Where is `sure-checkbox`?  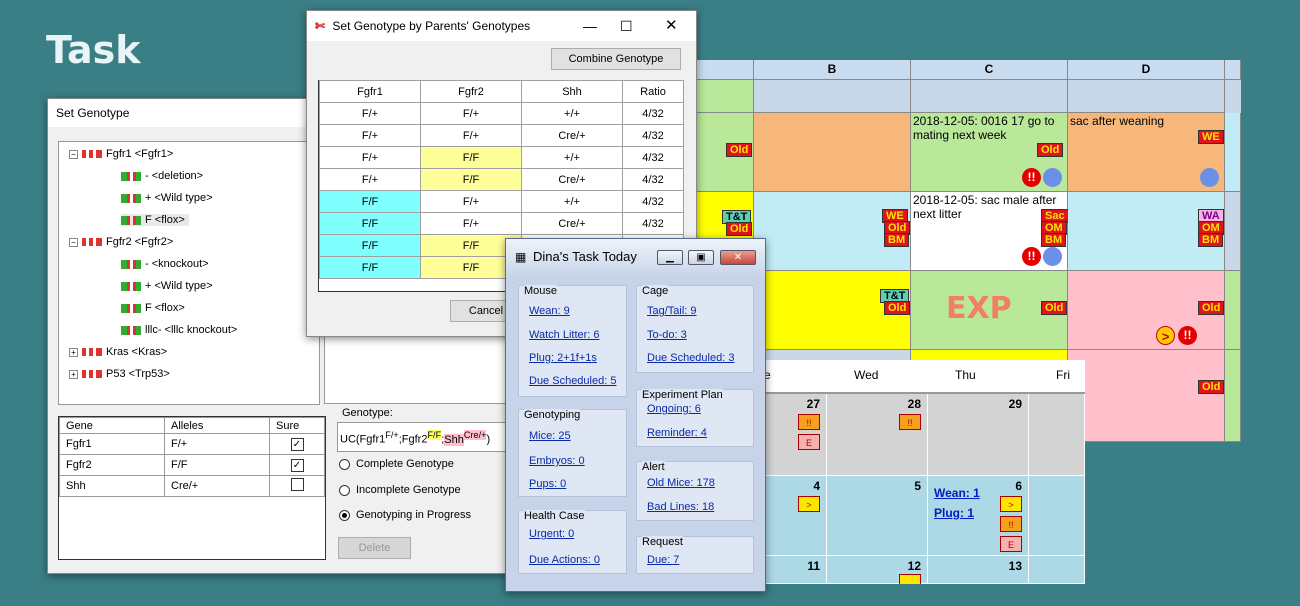
sure-checkbox is located at coordinates (297, 484).